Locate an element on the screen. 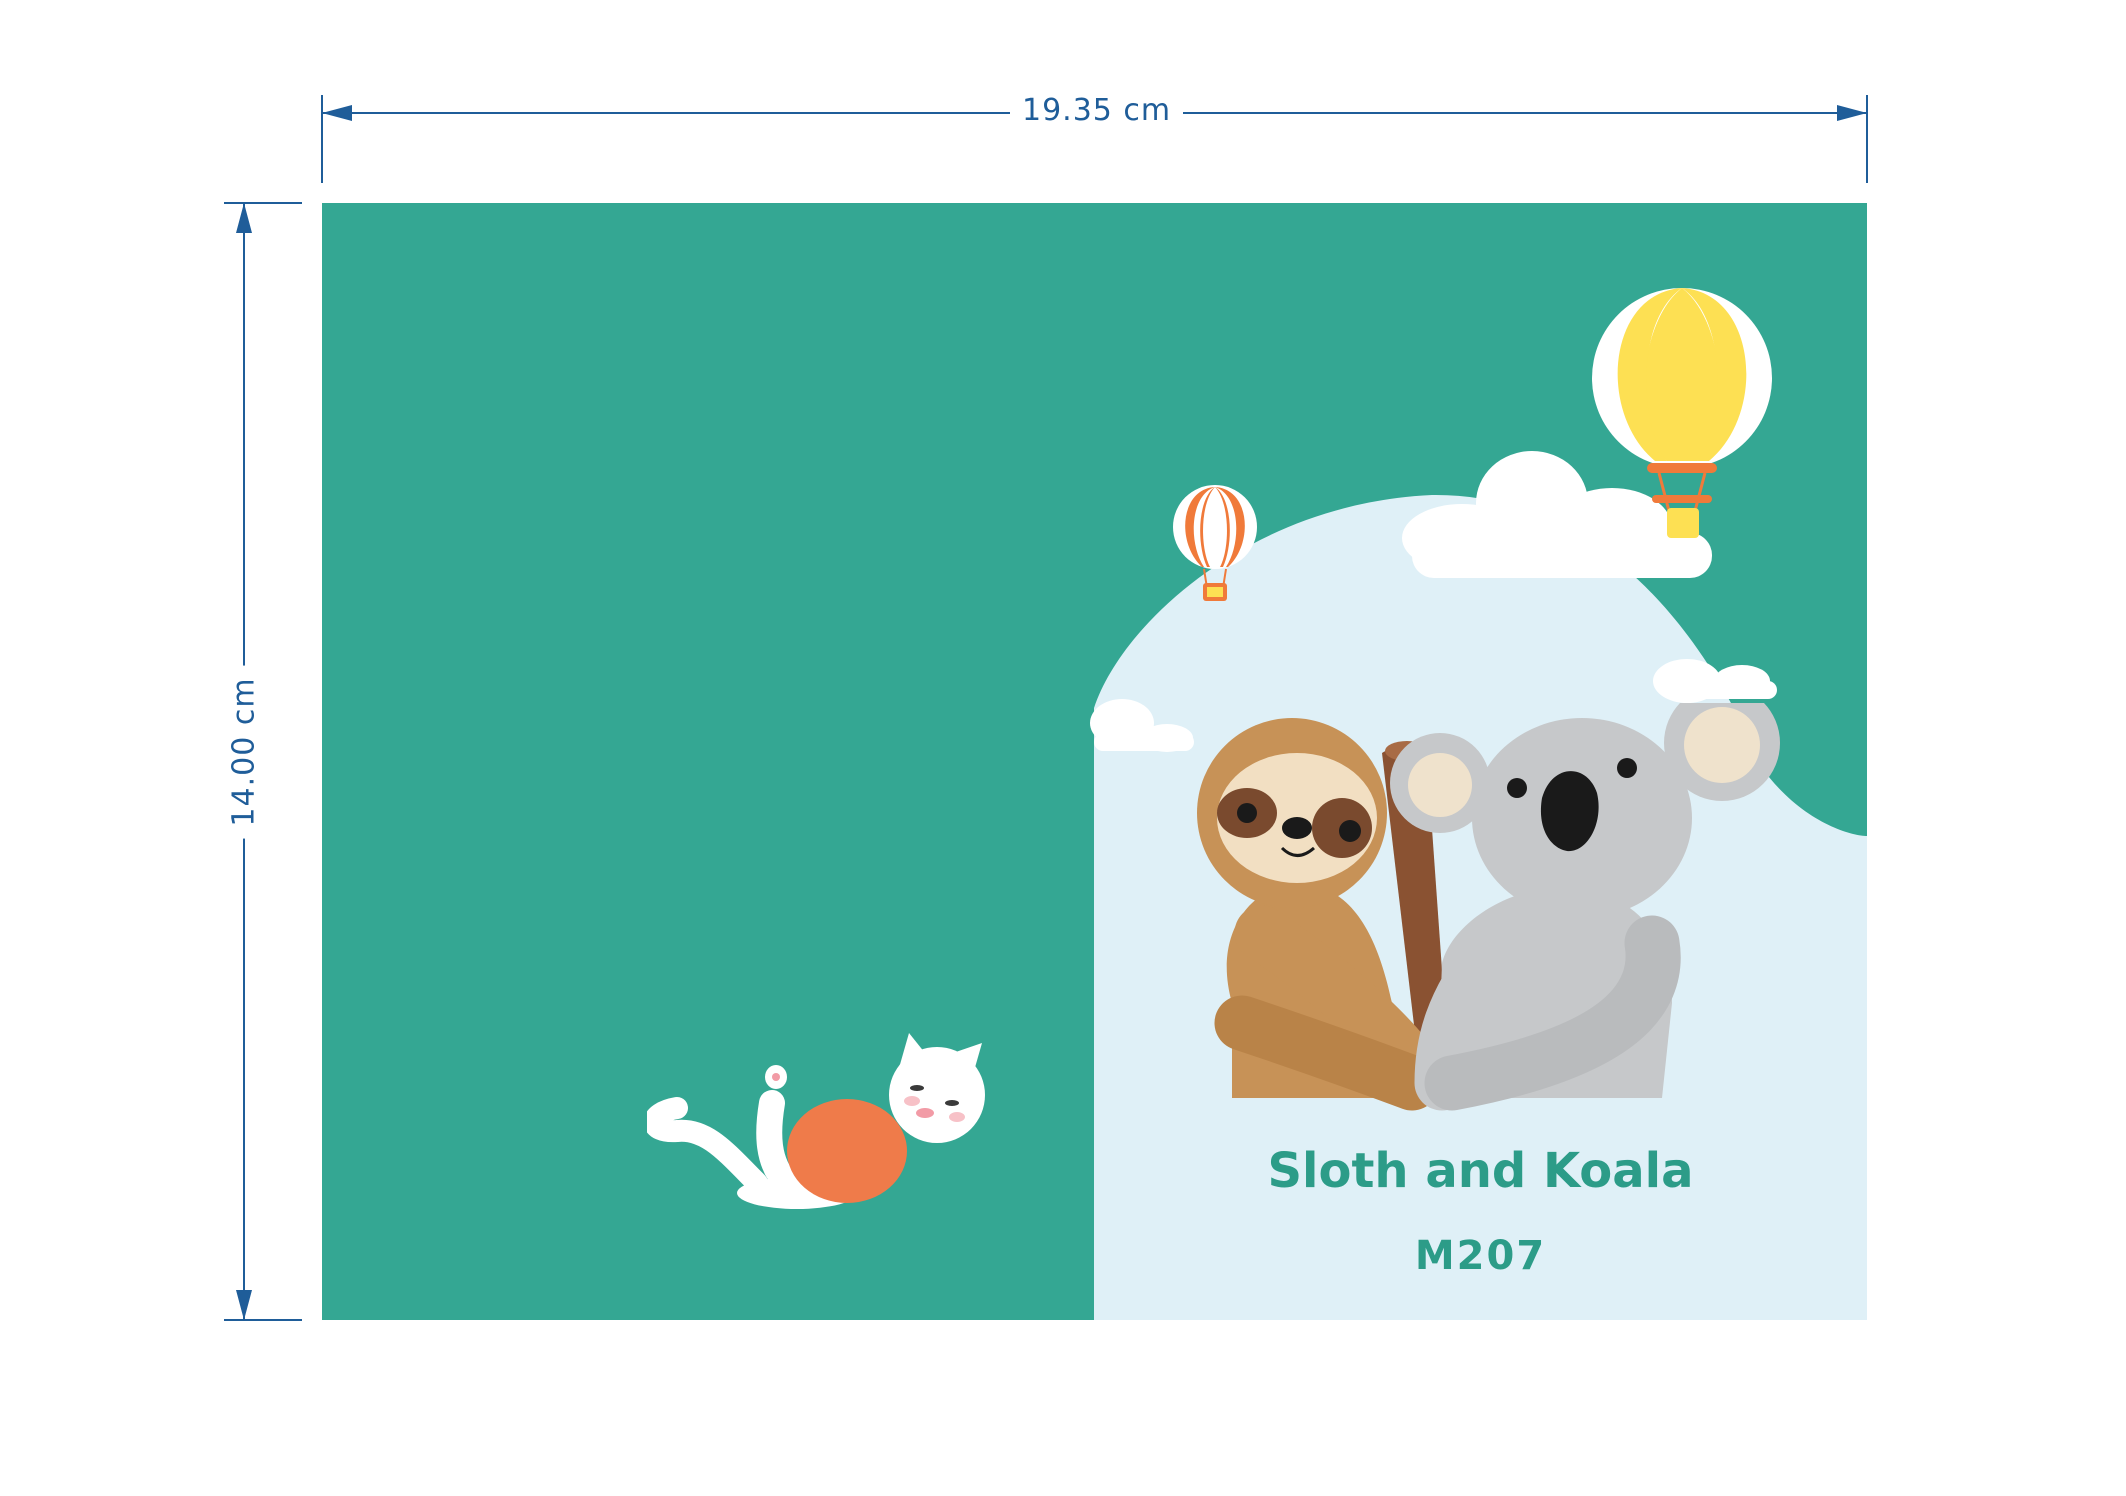 The height and width of the screenshot is (1496, 2126). width-arrow-right is located at coordinates (1852, 113).